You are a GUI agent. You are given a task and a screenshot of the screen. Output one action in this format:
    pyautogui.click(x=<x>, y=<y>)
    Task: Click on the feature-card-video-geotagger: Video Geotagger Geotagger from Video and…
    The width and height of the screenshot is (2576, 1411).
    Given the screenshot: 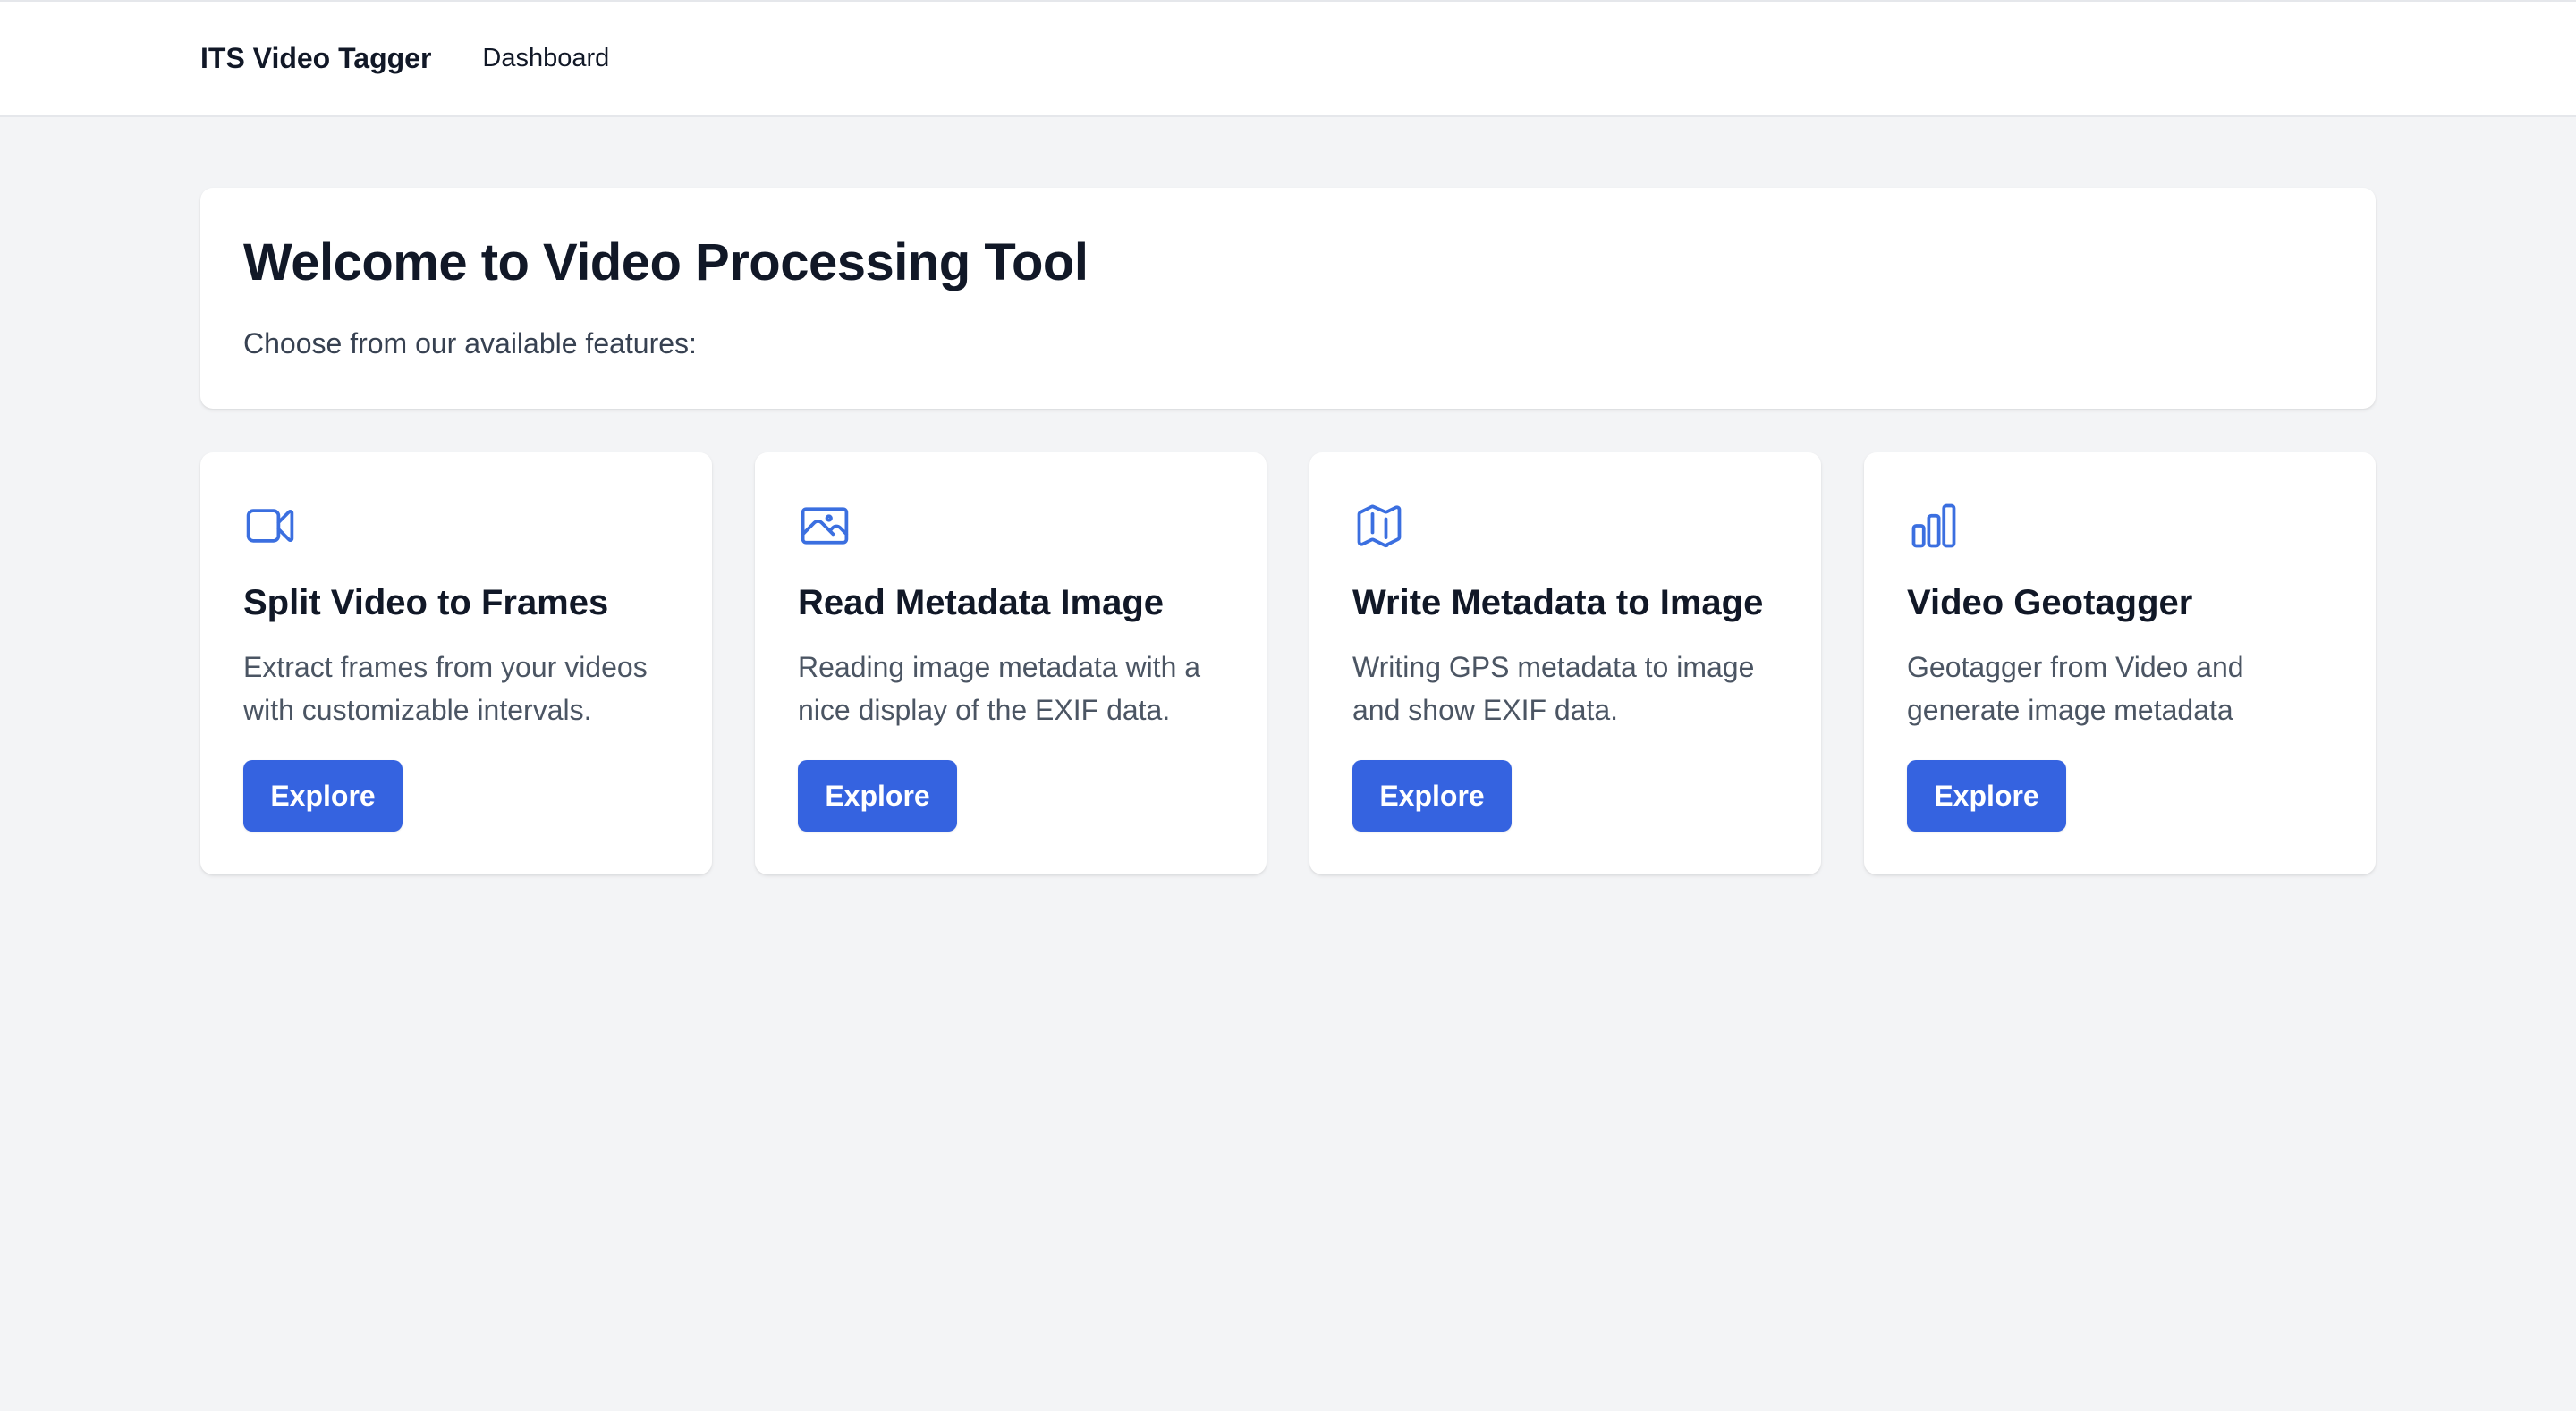 What is the action you would take?
    pyautogui.click(x=2120, y=663)
    